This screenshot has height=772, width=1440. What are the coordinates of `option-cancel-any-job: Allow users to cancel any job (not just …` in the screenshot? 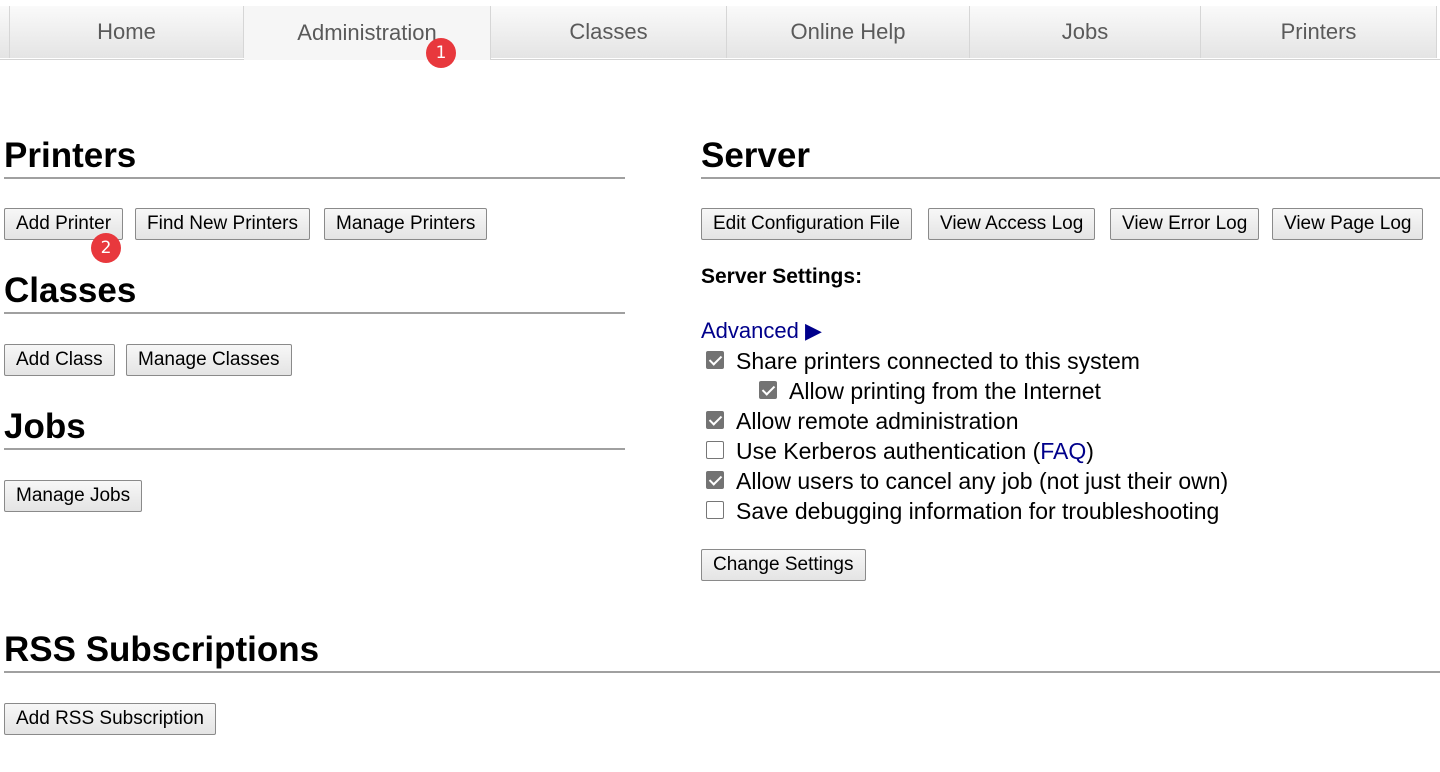 It's located at (967, 481).